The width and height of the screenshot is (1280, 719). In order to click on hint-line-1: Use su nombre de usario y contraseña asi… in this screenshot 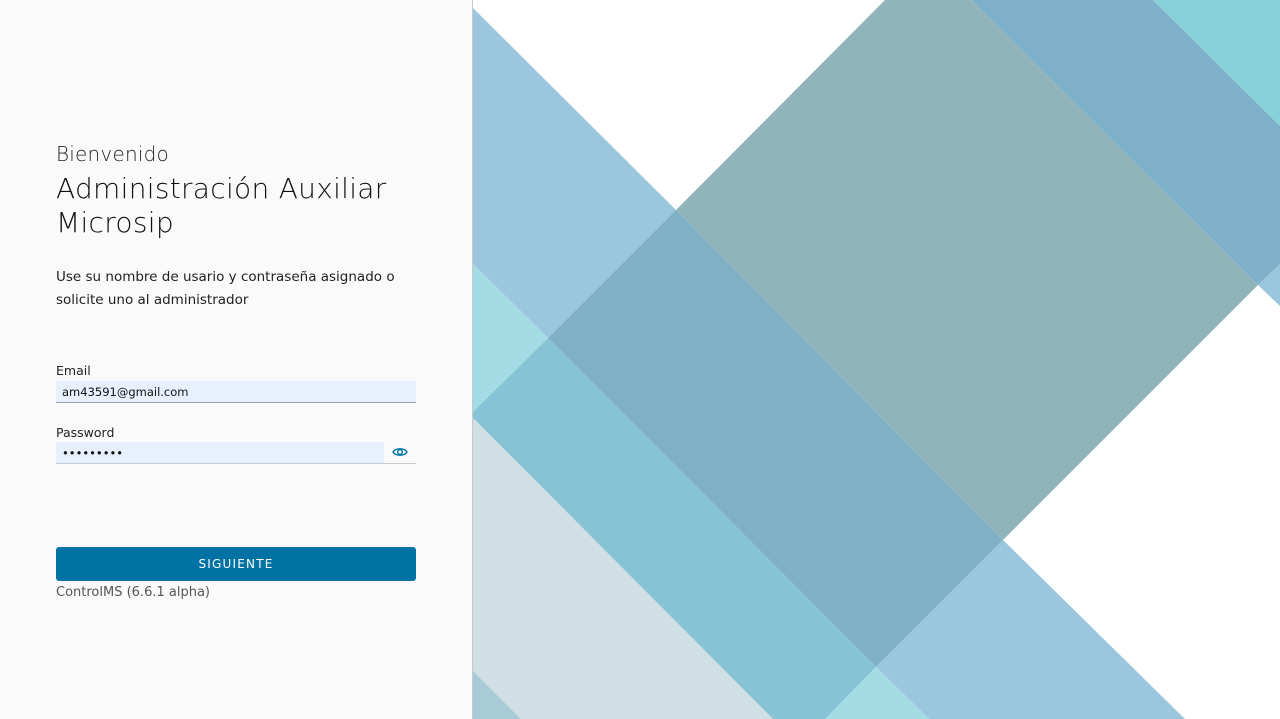, I will do `click(225, 277)`.